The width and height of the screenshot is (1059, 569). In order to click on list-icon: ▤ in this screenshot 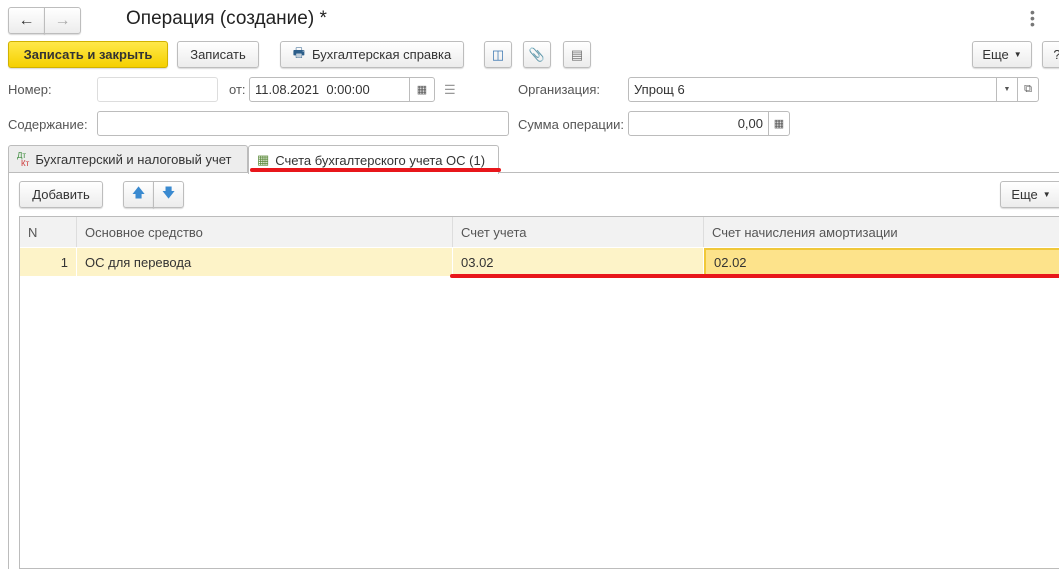, I will do `click(577, 54)`.